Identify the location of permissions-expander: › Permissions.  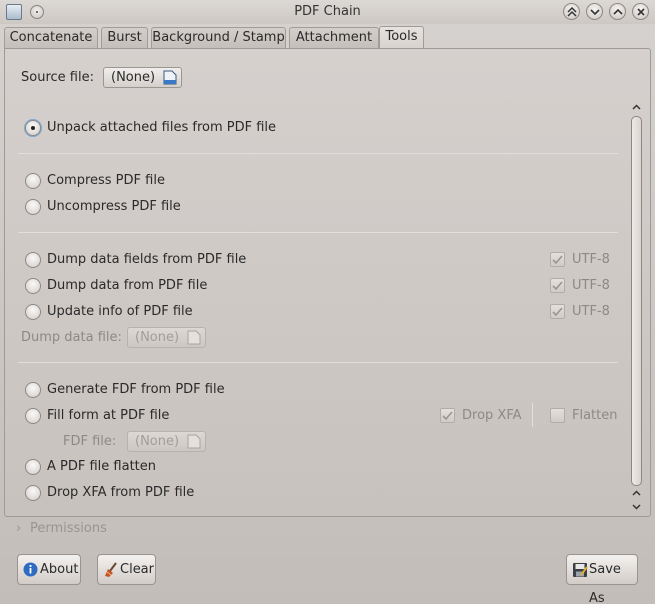
(61, 528).